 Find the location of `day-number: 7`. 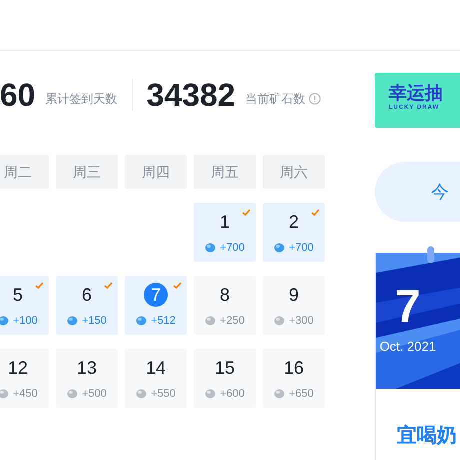

day-number: 7 is located at coordinates (156, 295).